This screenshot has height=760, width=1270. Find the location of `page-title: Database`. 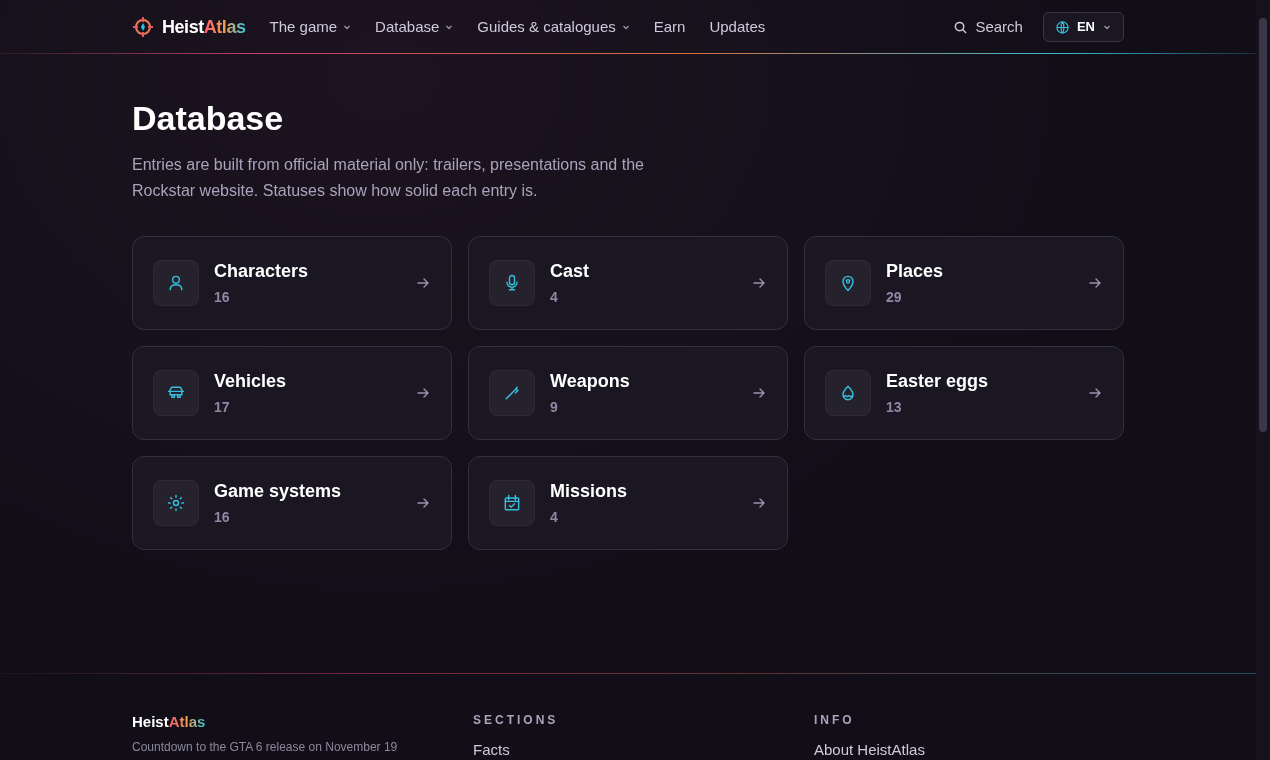

page-title: Database is located at coordinates (208, 118).